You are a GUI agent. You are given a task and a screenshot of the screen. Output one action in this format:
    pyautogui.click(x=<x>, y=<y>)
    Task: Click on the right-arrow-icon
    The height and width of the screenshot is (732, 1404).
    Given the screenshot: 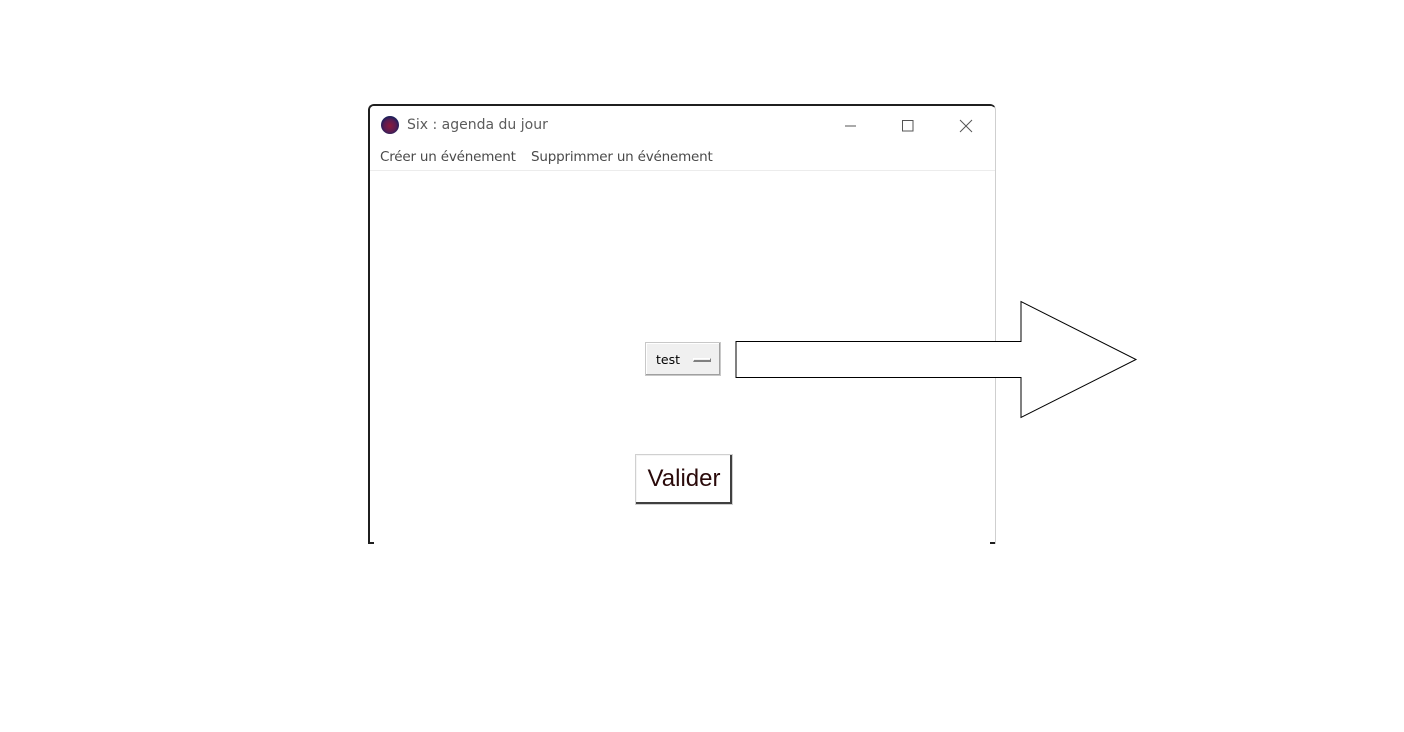 What is the action you would take?
    pyautogui.click(x=936, y=359)
    